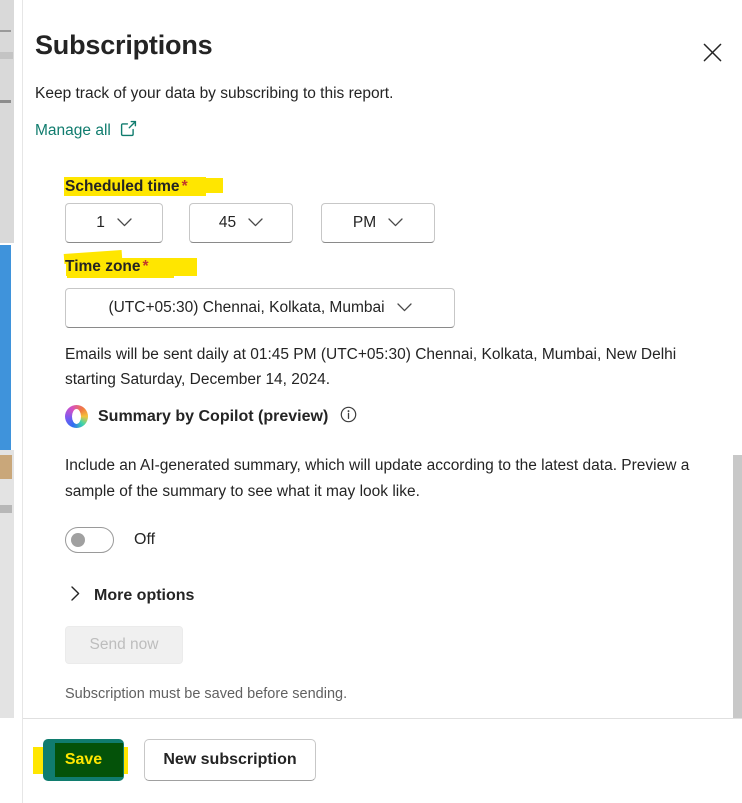 This screenshot has width=742, height=803. Describe the element at coordinates (128, 131) in the screenshot. I see `open-in-new-window-icon` at that location.